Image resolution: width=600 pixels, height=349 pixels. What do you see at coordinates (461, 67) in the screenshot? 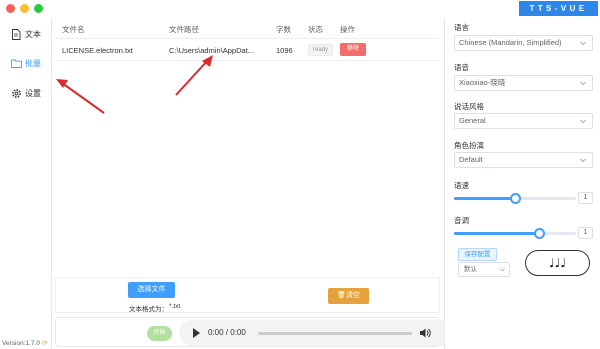
I see `voice-label: 语音` at bounding box center [461, 67].